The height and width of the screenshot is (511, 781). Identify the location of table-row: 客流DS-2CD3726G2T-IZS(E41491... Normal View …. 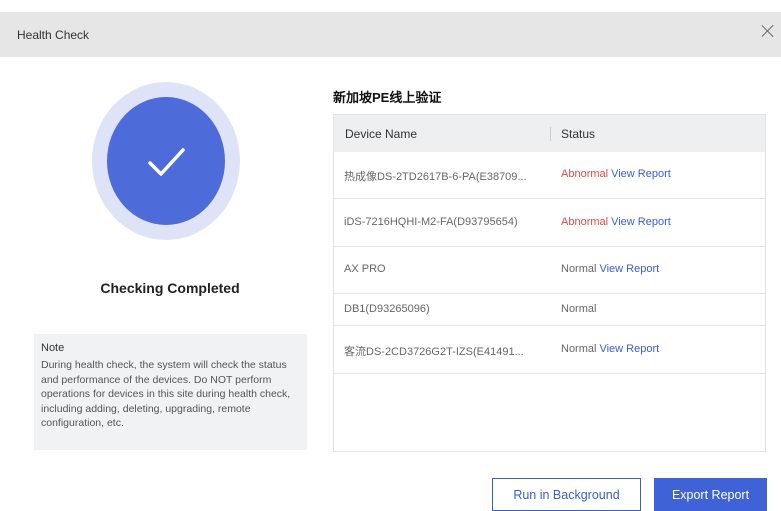
(549, 350).